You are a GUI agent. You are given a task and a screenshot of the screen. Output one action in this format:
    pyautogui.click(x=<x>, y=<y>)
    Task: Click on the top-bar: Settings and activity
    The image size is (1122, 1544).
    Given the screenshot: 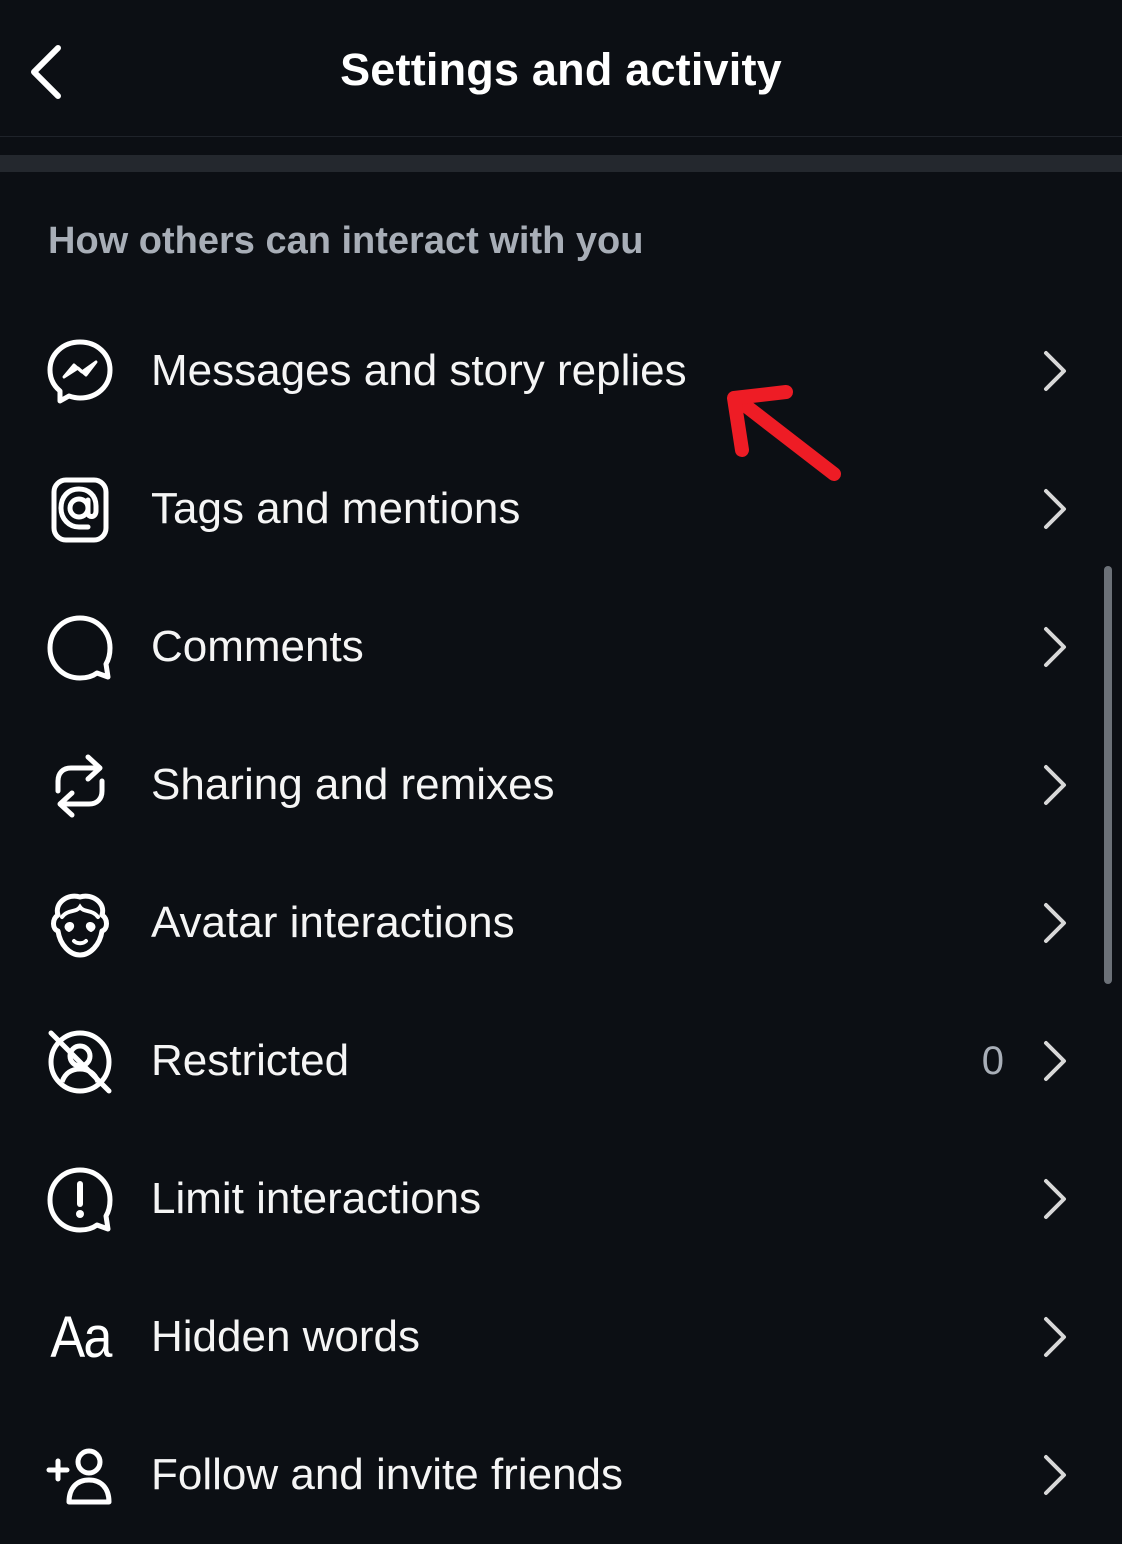 What is the action you would take?
    pyautogui.click(x=561, y=68)
    